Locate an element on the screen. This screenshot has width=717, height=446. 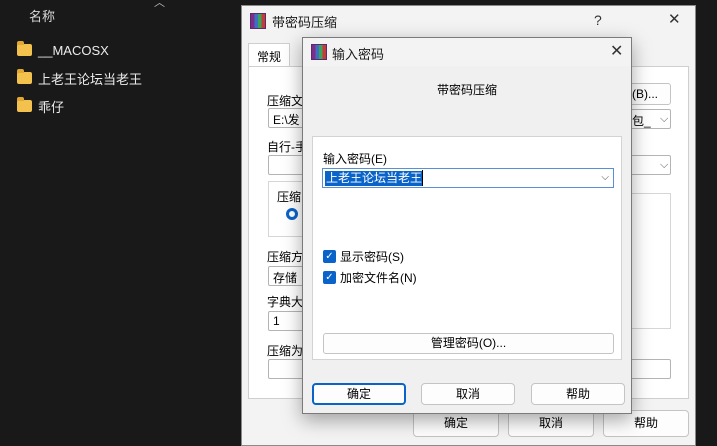
archive-name-value: E:\发 is located at coordinates (286, 120).